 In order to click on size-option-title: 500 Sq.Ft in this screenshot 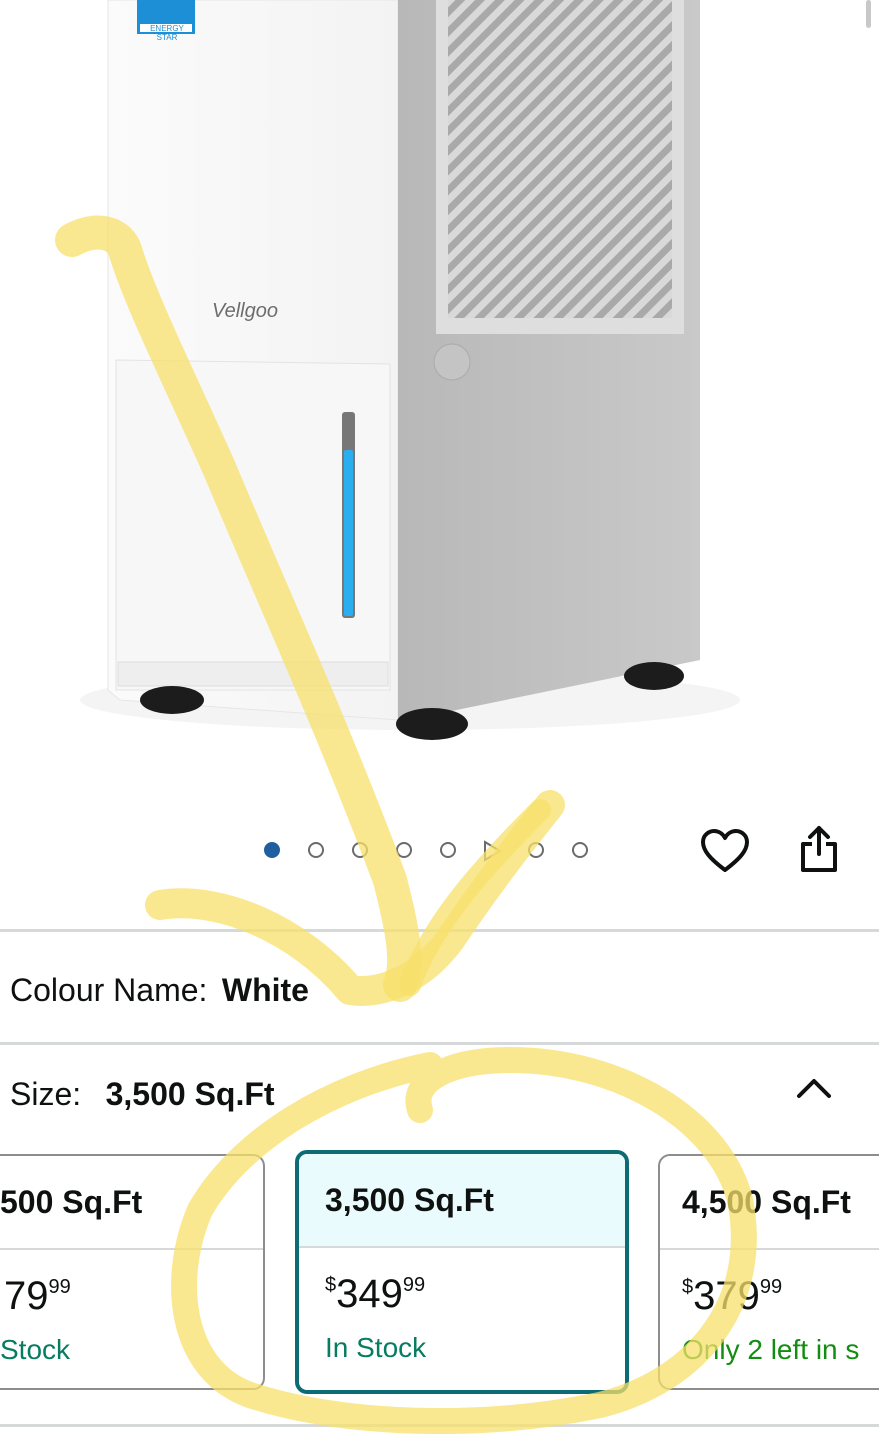, I will do `click(71, 1202)`.